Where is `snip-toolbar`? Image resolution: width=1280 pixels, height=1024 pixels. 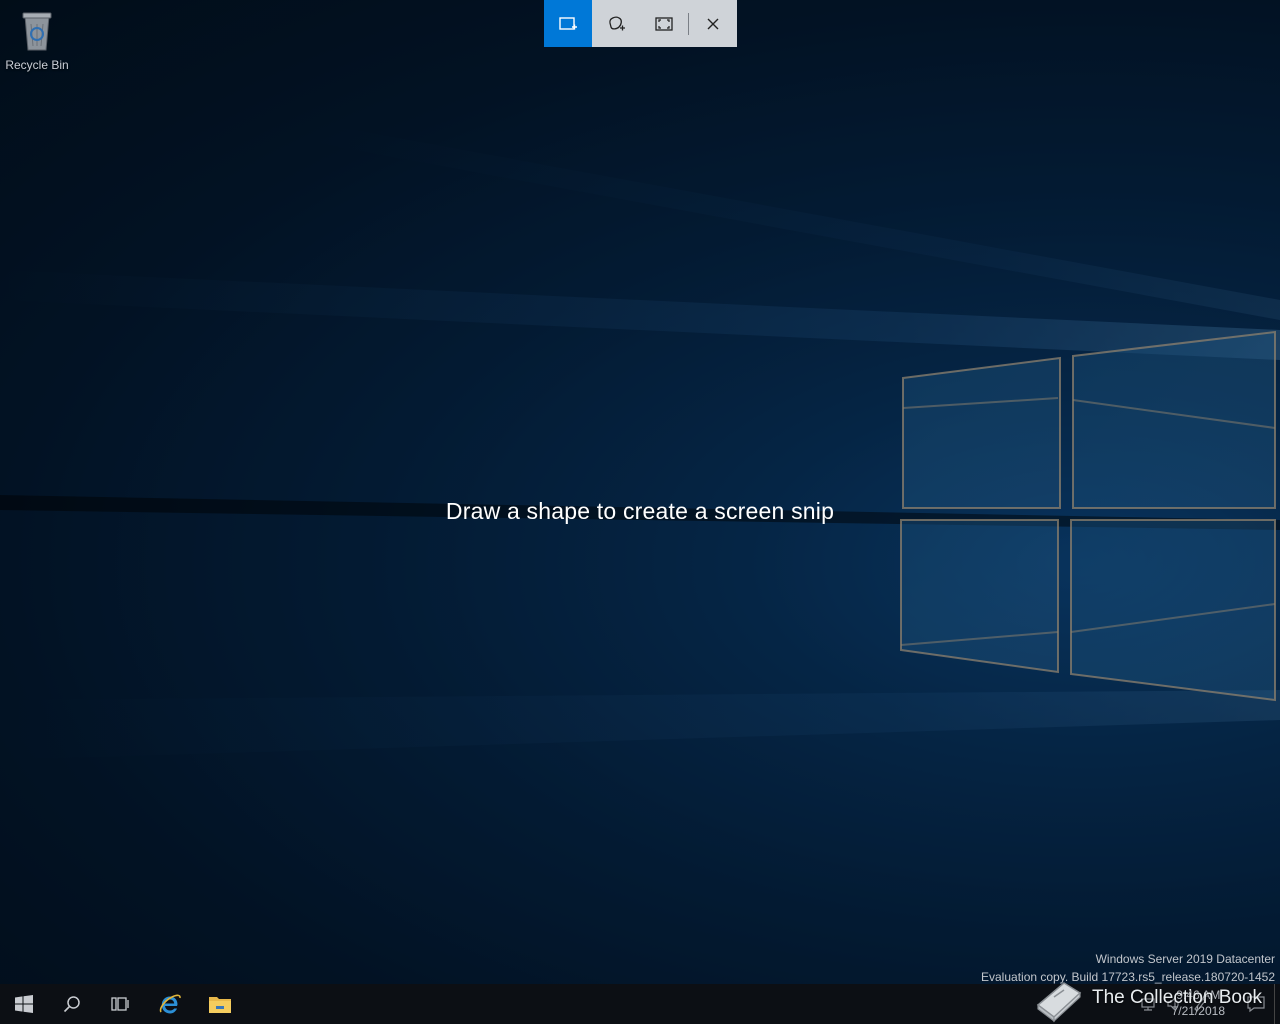 snip-toolbar is located at coordinates (640, 23).